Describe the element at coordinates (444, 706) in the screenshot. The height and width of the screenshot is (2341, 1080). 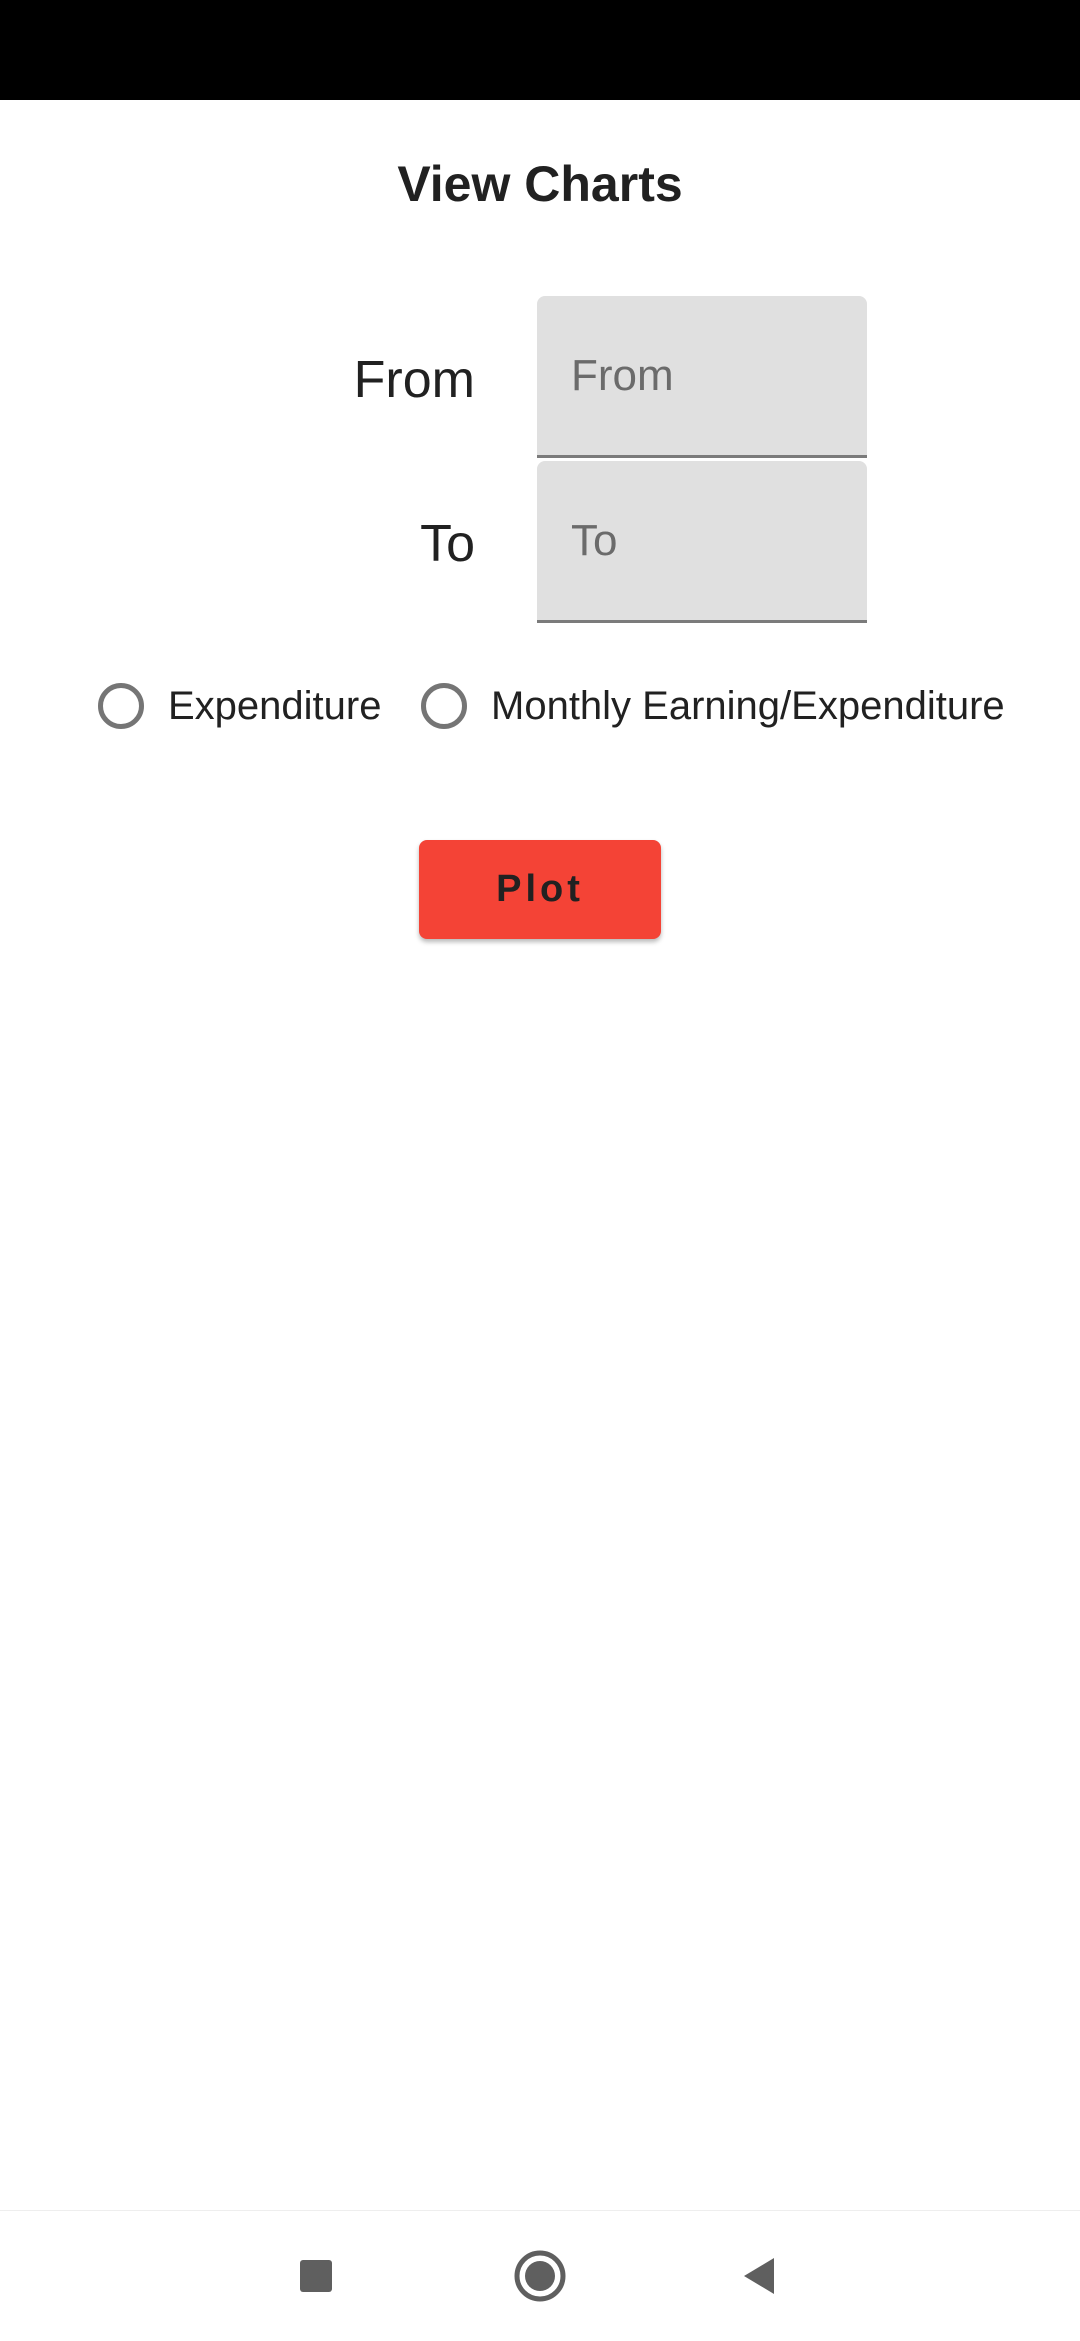
I see `radio-button-monthly-earning-expenditure` at that location.